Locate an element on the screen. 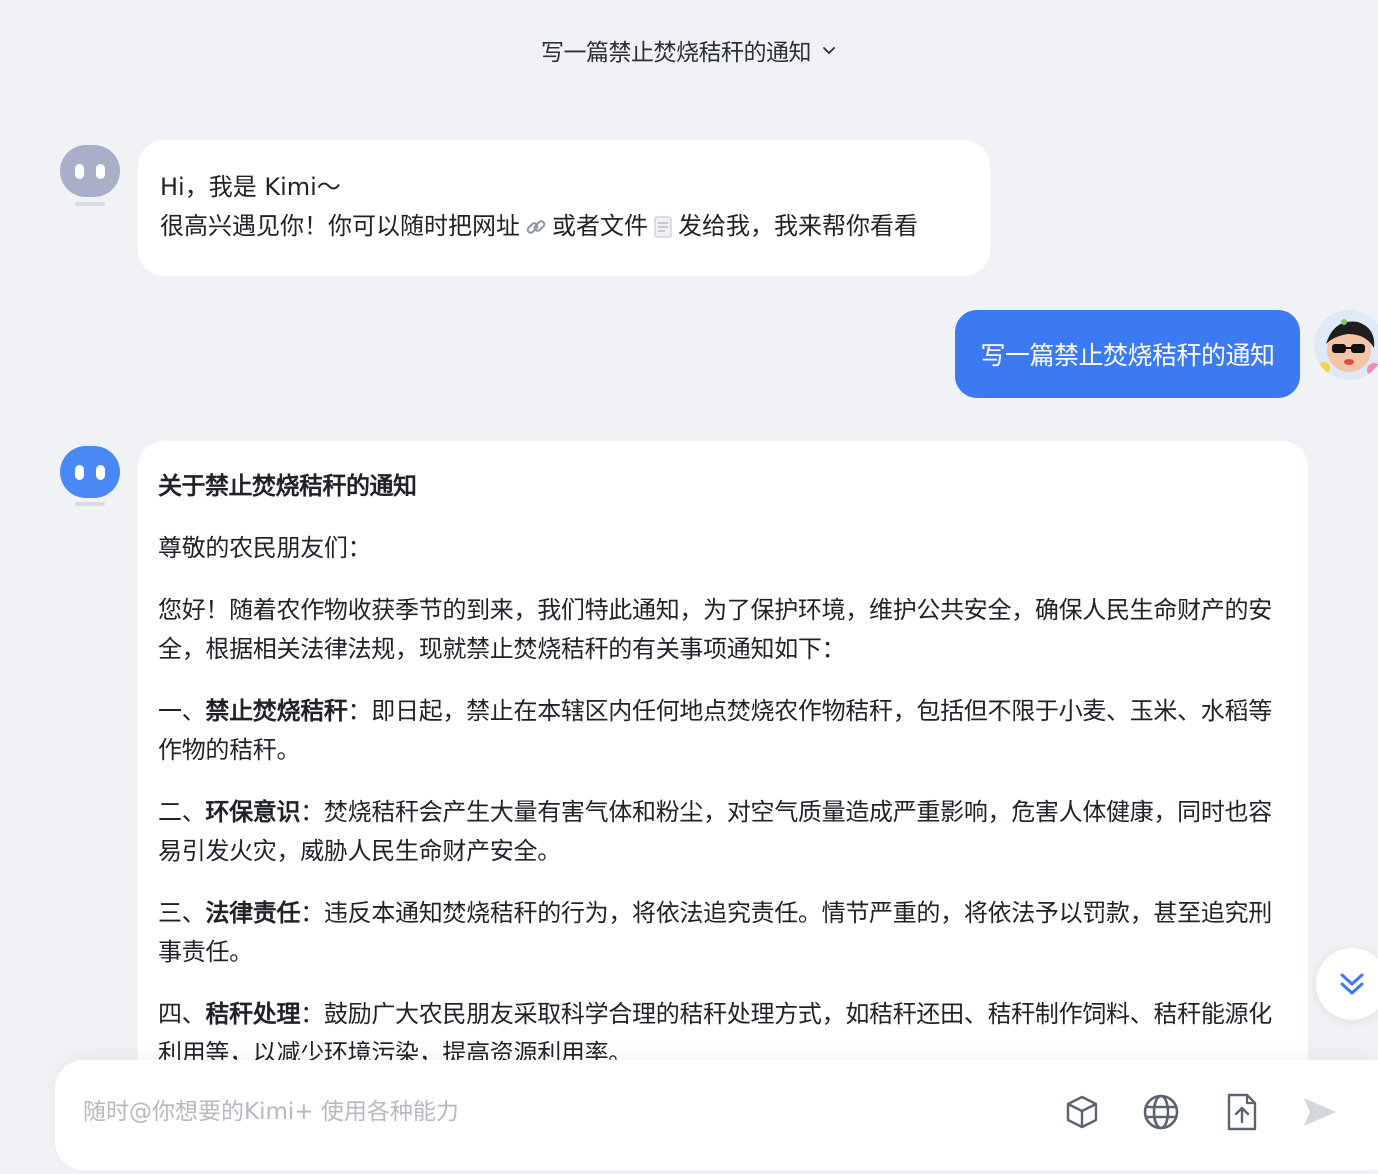 The height and width of the screenshot is (1174, 1378). web-search-button is located at coordinates (1161, 1112).